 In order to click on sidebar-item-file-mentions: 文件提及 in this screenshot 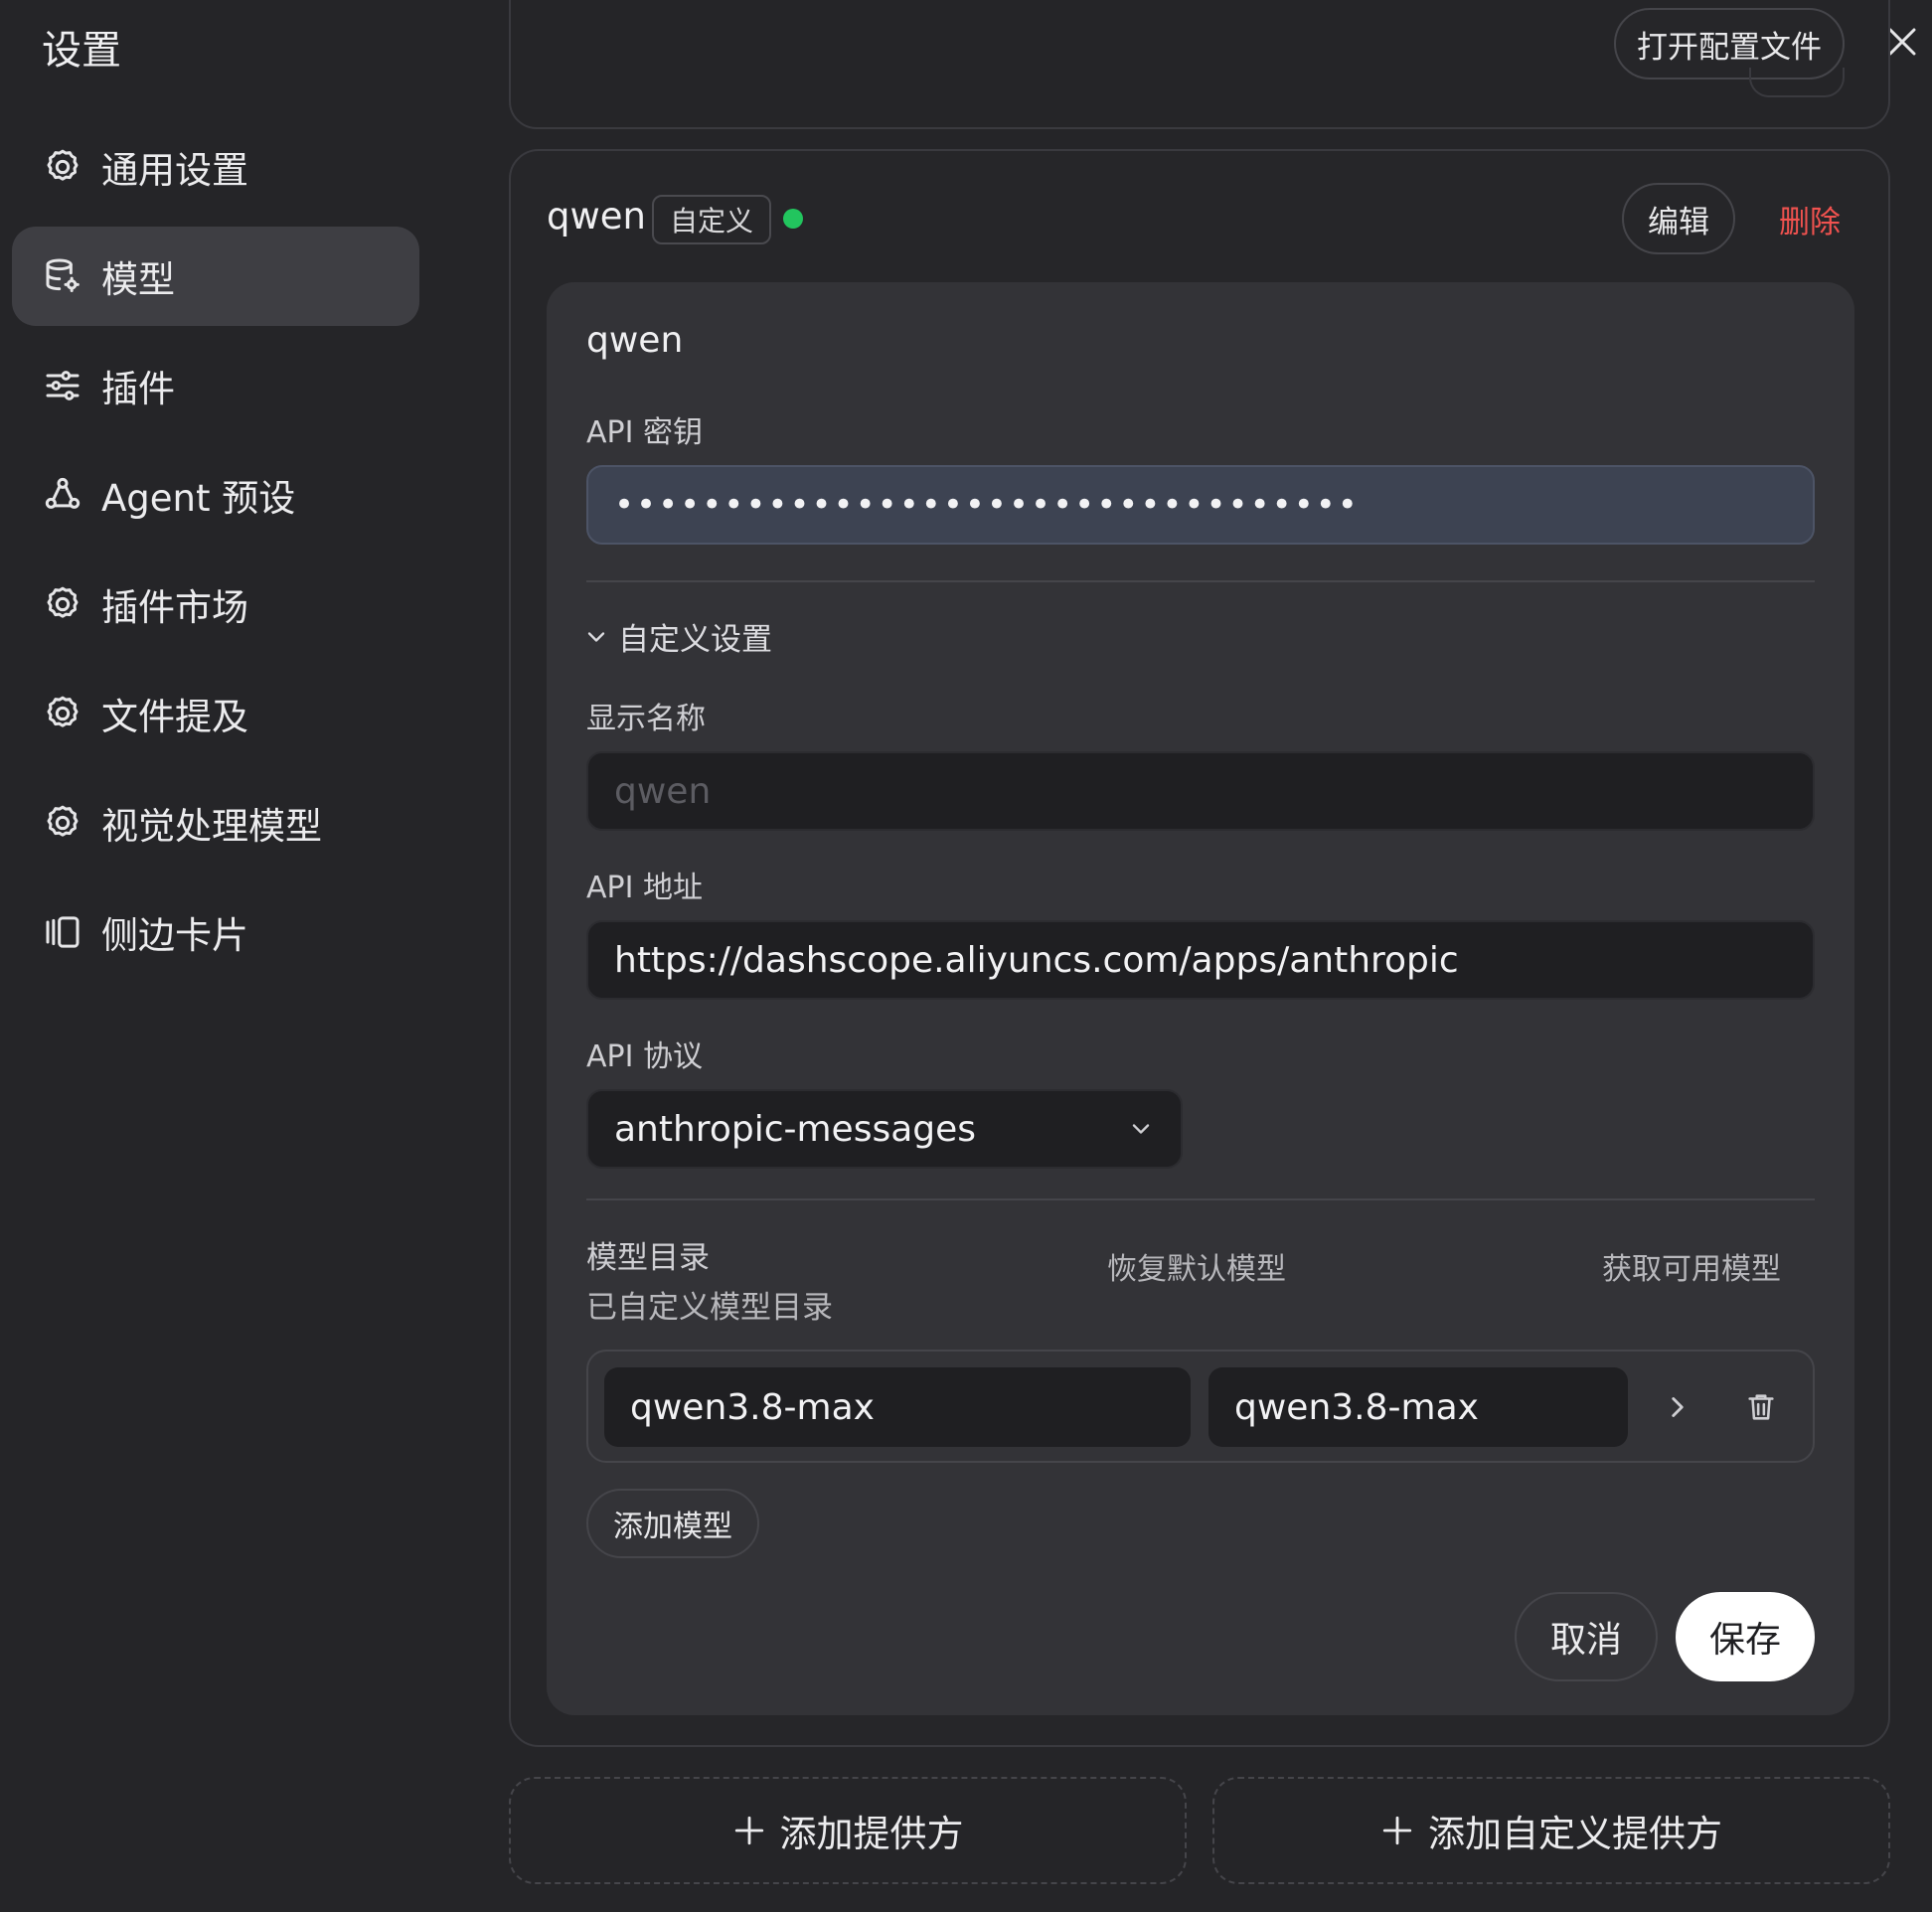, I will do `click(215, 713)`.